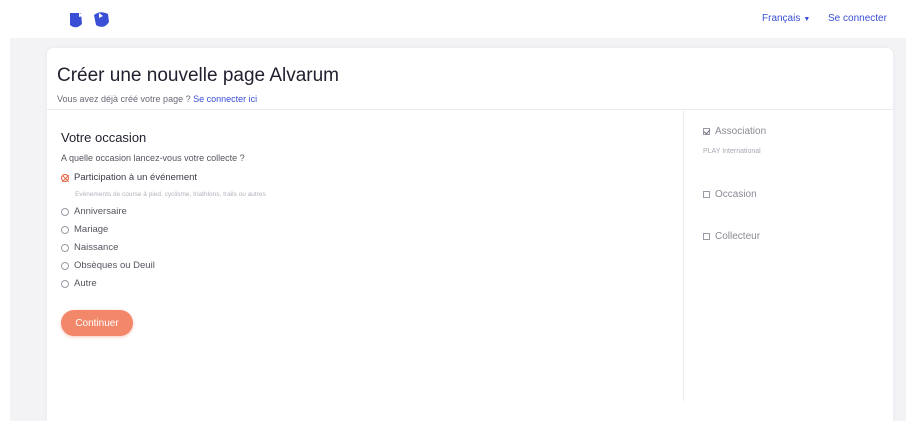  What do you see at coordinates (85, 283) in the screenshot?
I see `option-label: Autre` at bounding box center [85, 283].